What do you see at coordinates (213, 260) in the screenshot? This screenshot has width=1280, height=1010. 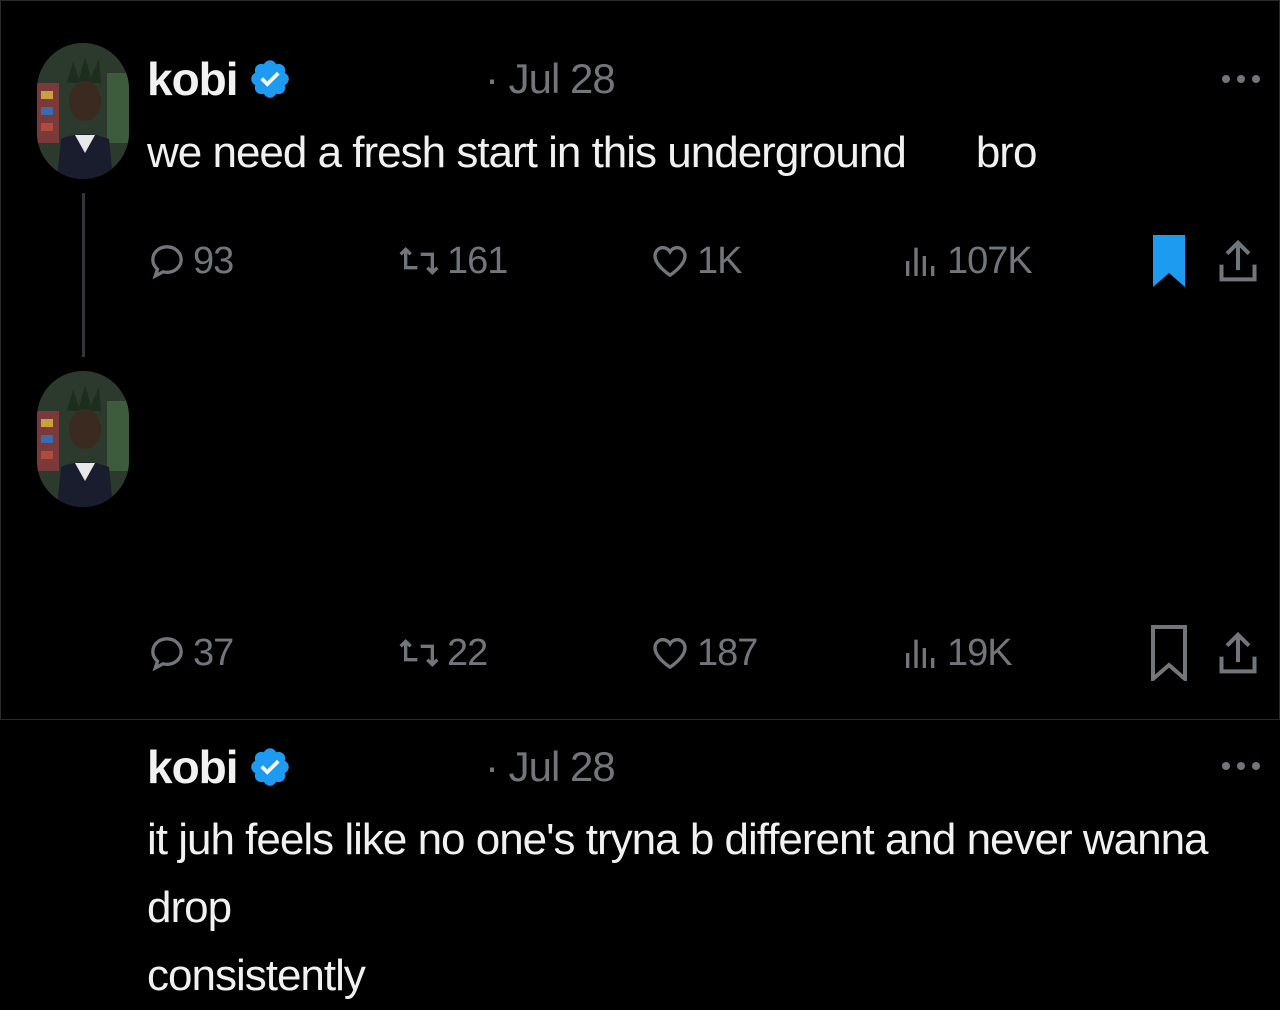 I see `reply-count: 93` at bounding box center [213, 260].